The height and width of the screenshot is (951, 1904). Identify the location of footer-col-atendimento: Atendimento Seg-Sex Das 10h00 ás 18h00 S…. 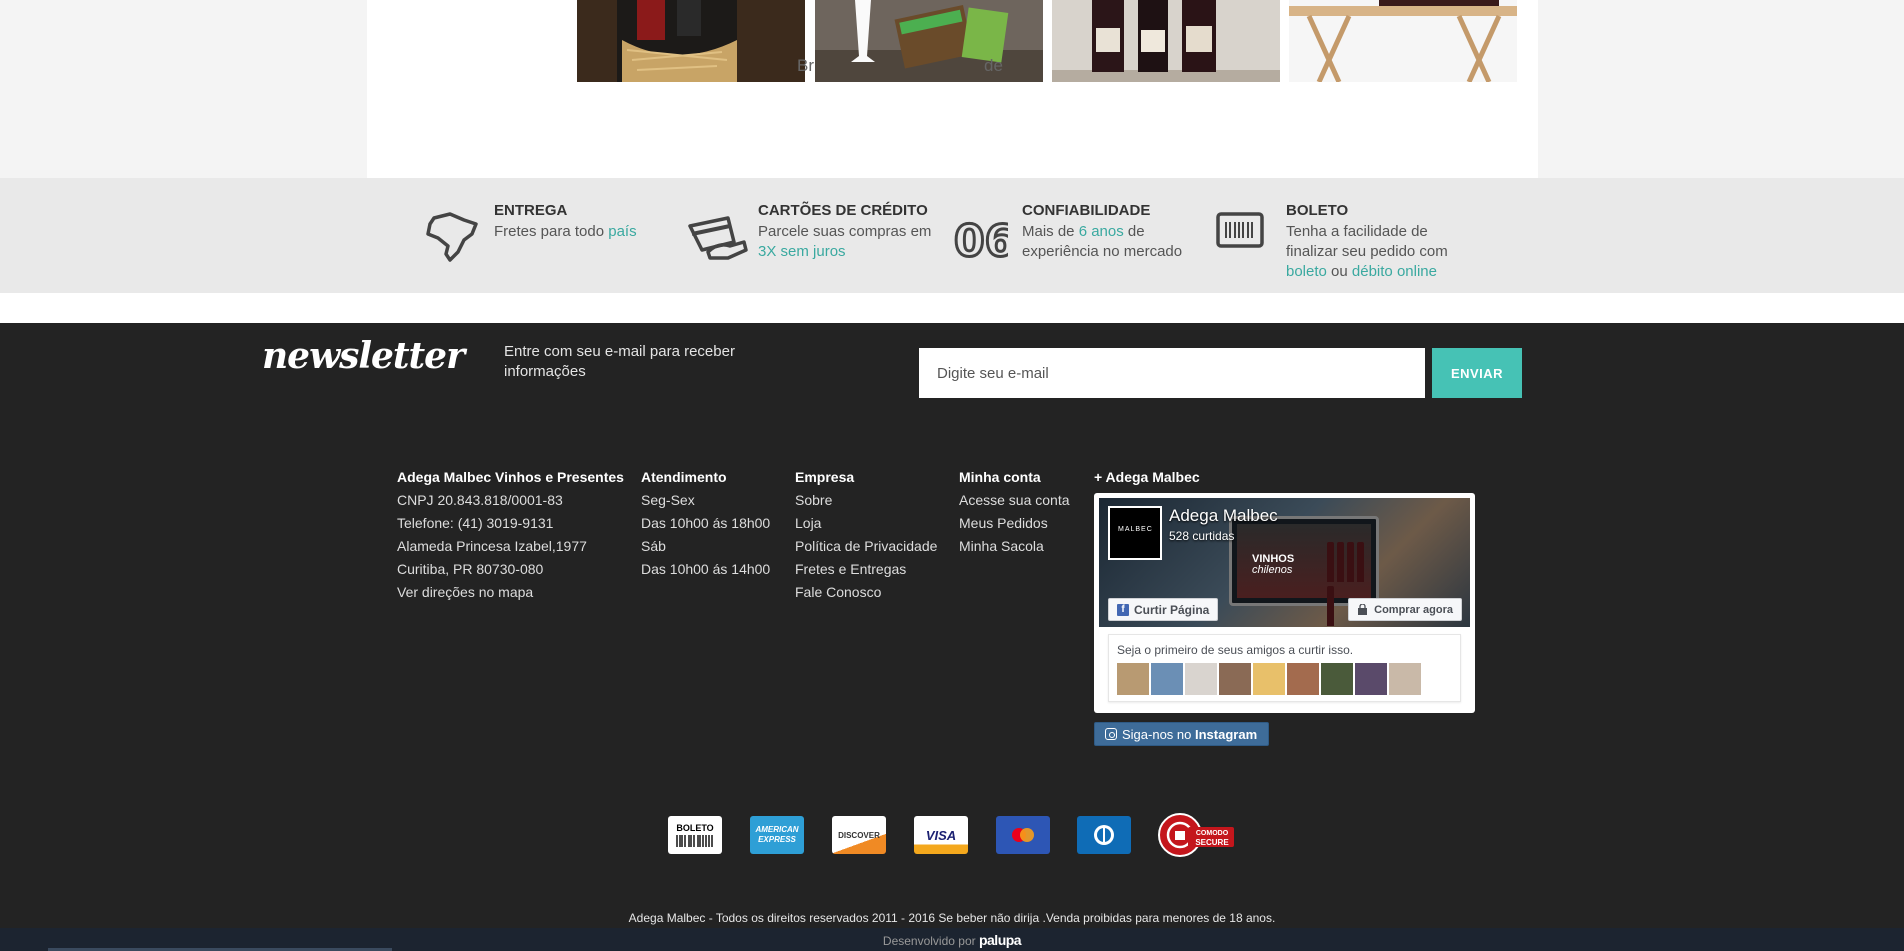
(705, 525).